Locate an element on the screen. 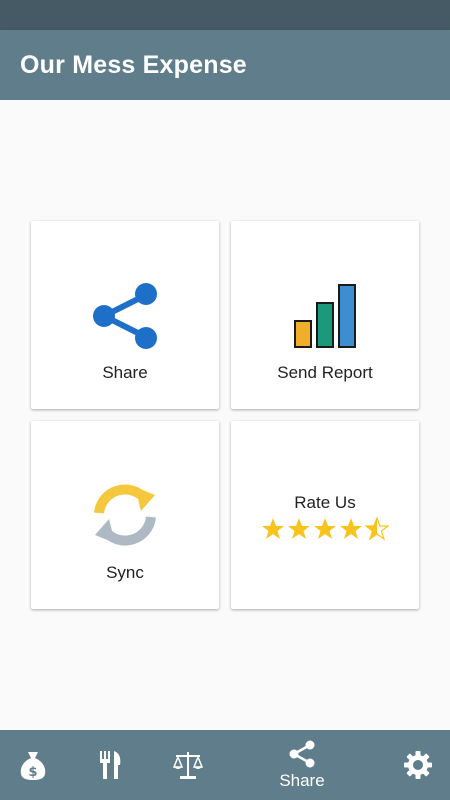  fork-knife-icon is located at coordinates (110, 765).